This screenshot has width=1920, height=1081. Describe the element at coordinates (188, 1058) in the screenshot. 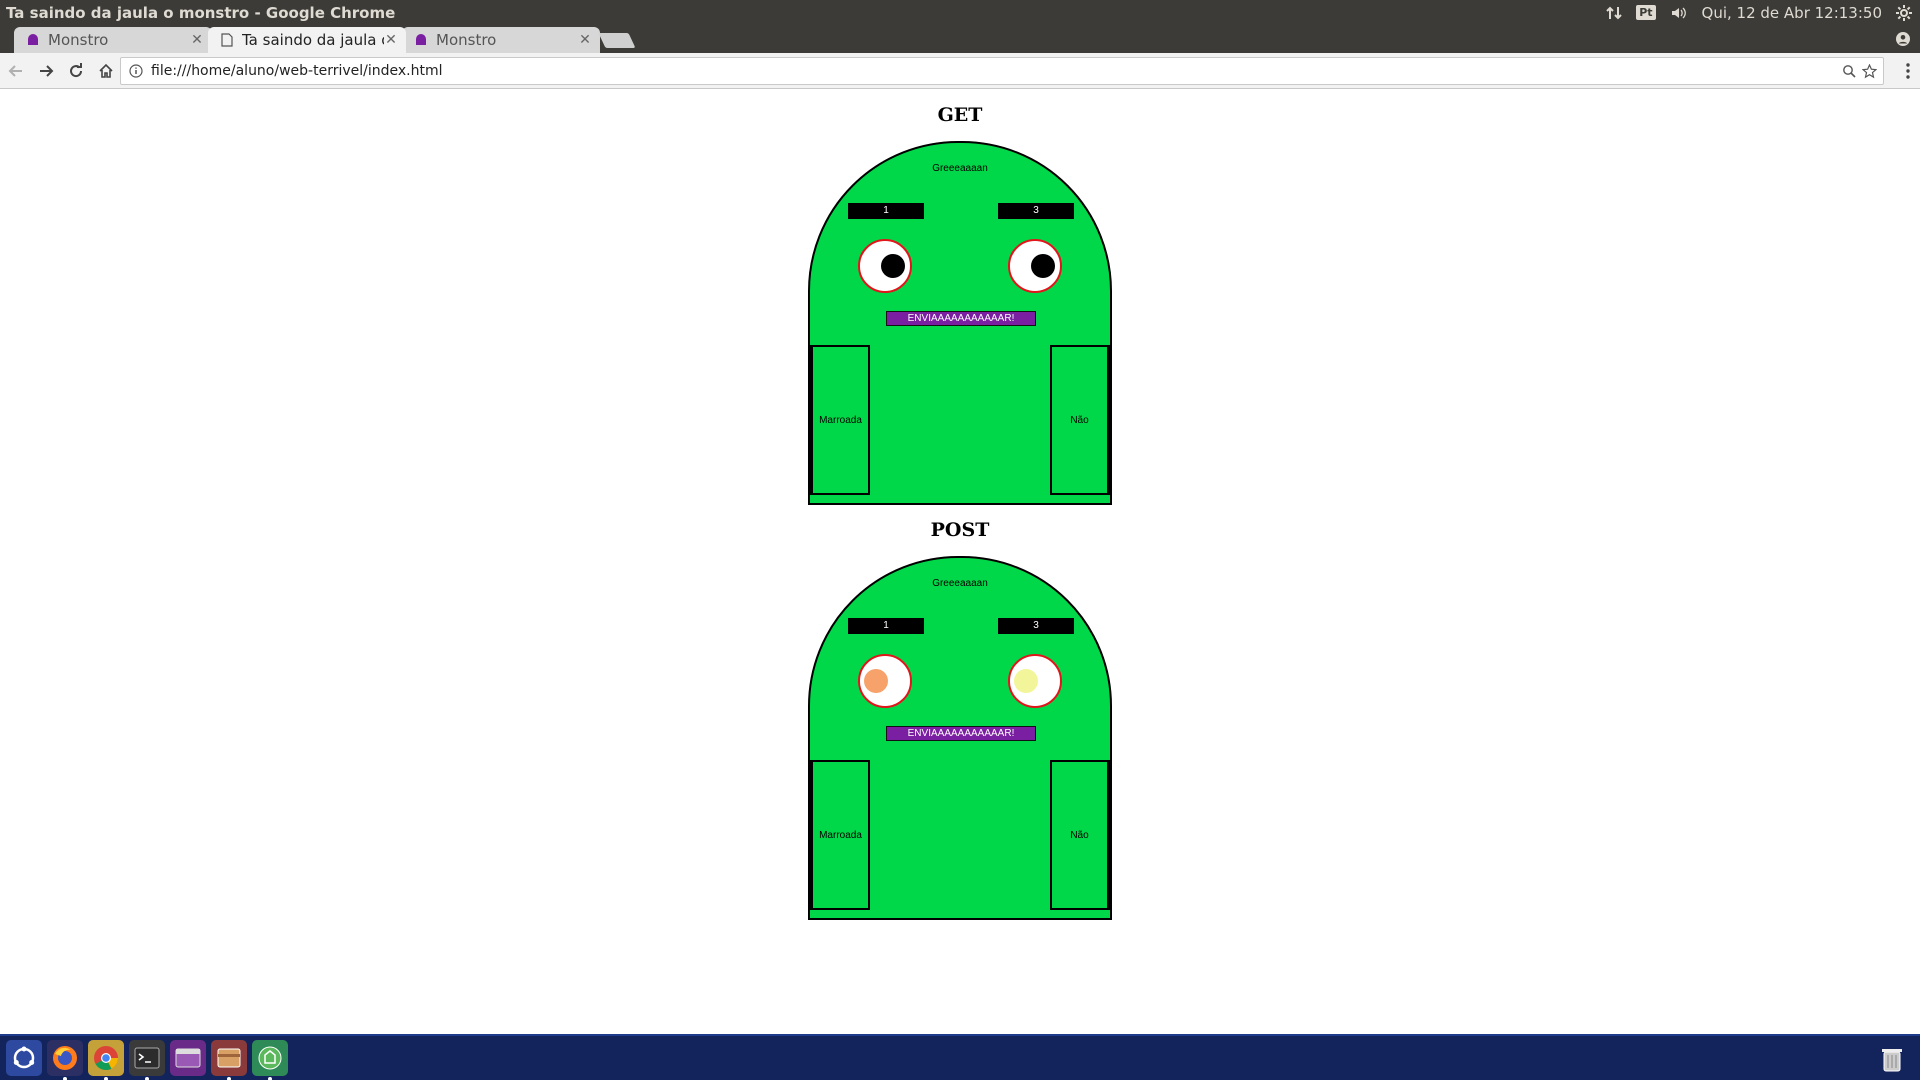

I see `app-window-icon` at that location.